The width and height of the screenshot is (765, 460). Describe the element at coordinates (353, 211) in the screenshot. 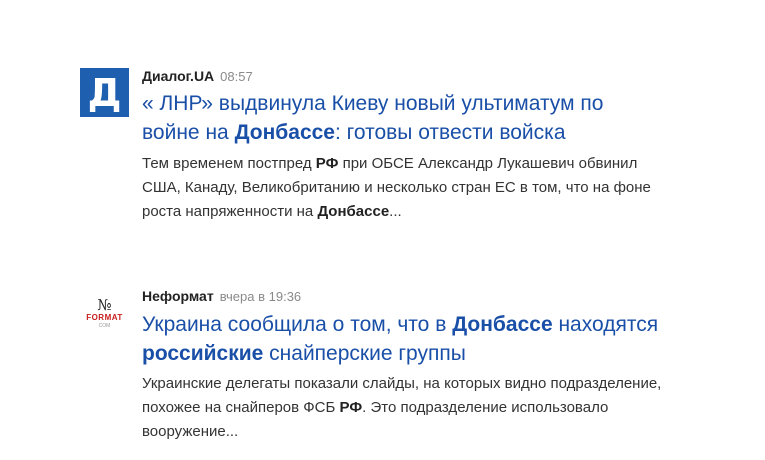

I see `snippet-highlight: Донбассе` at that location.